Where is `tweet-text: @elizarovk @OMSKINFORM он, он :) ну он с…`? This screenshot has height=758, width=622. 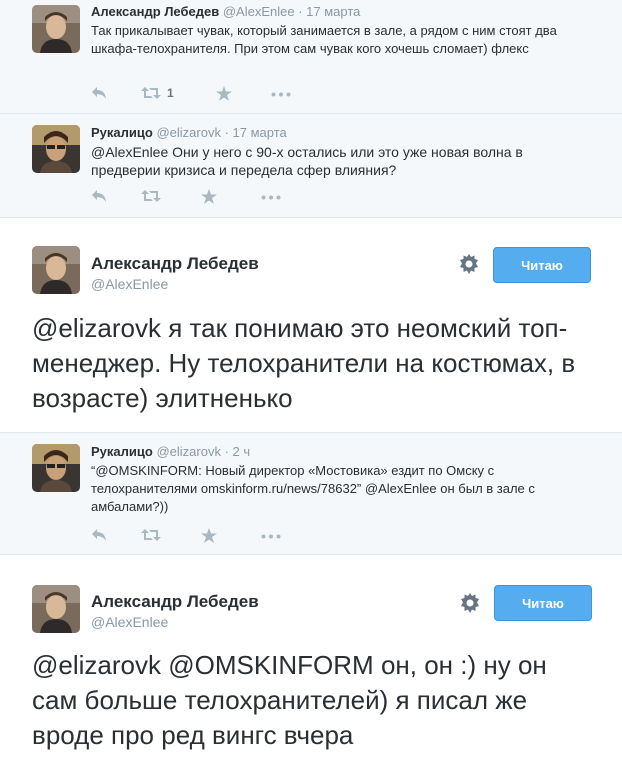 tweet-text: @elizarovk @OMSKINFORM он, он :) ну он с… is located at coordinates (312, 700).